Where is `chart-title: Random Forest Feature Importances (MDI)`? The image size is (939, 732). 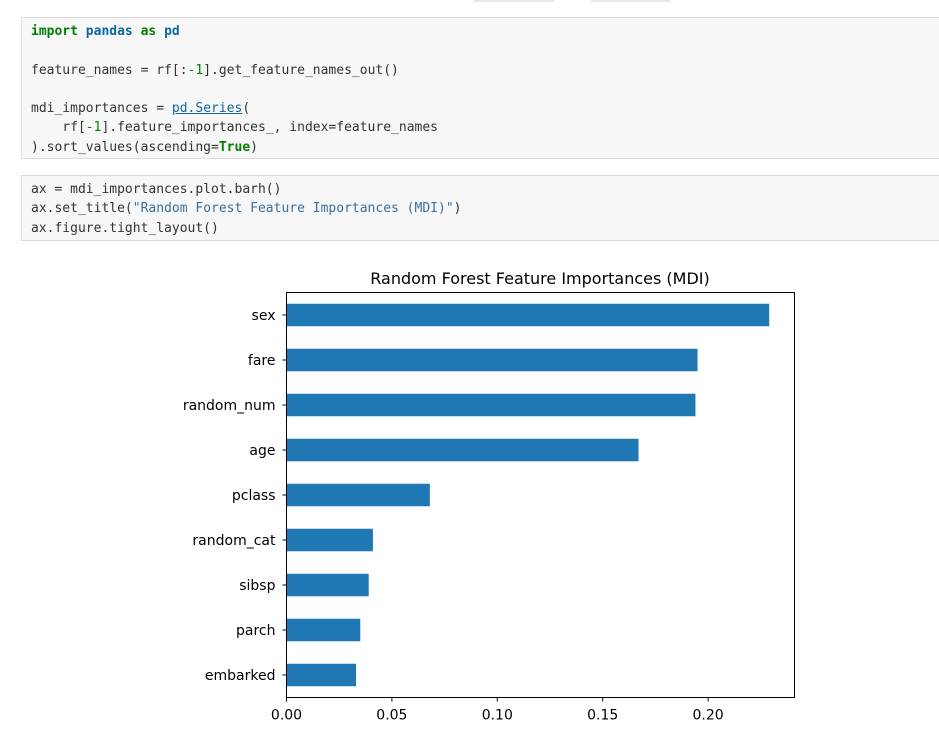
chart-title: Random Forest Feature Importances (MDI) is located at coordinates (540, 278).